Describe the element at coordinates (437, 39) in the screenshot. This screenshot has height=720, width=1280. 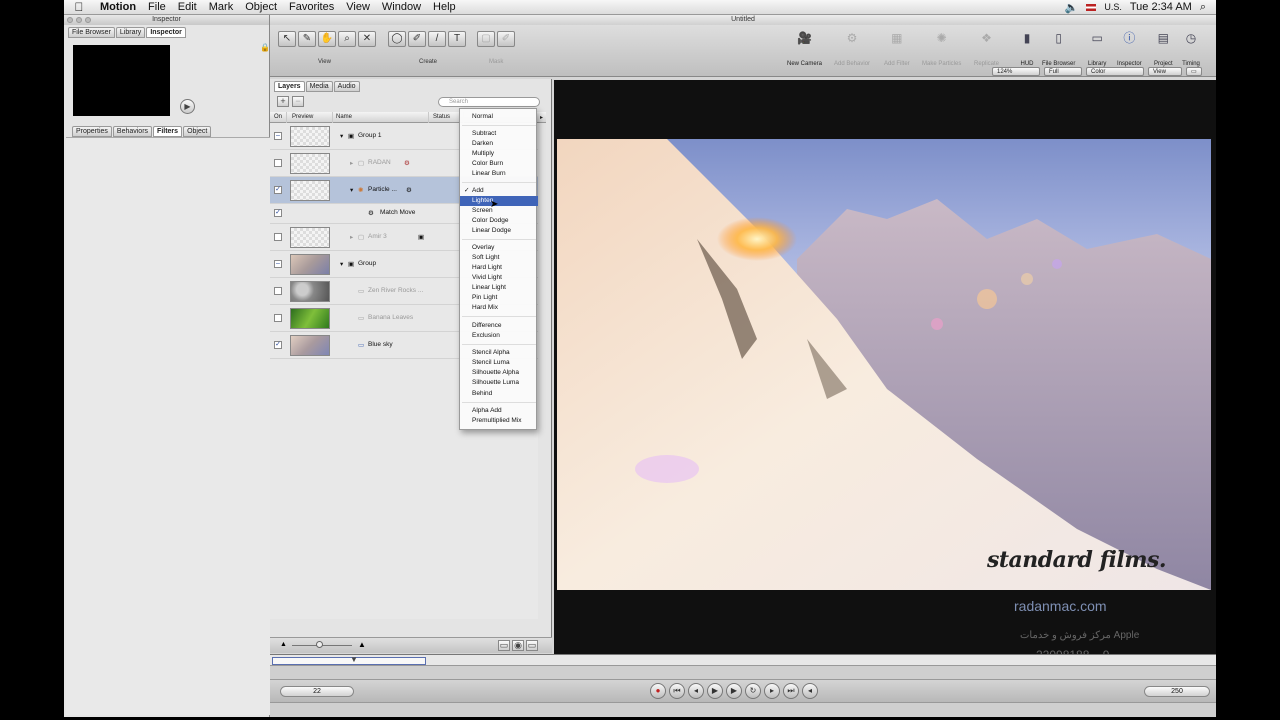
I see `paint-tool-icon: /` at that location.